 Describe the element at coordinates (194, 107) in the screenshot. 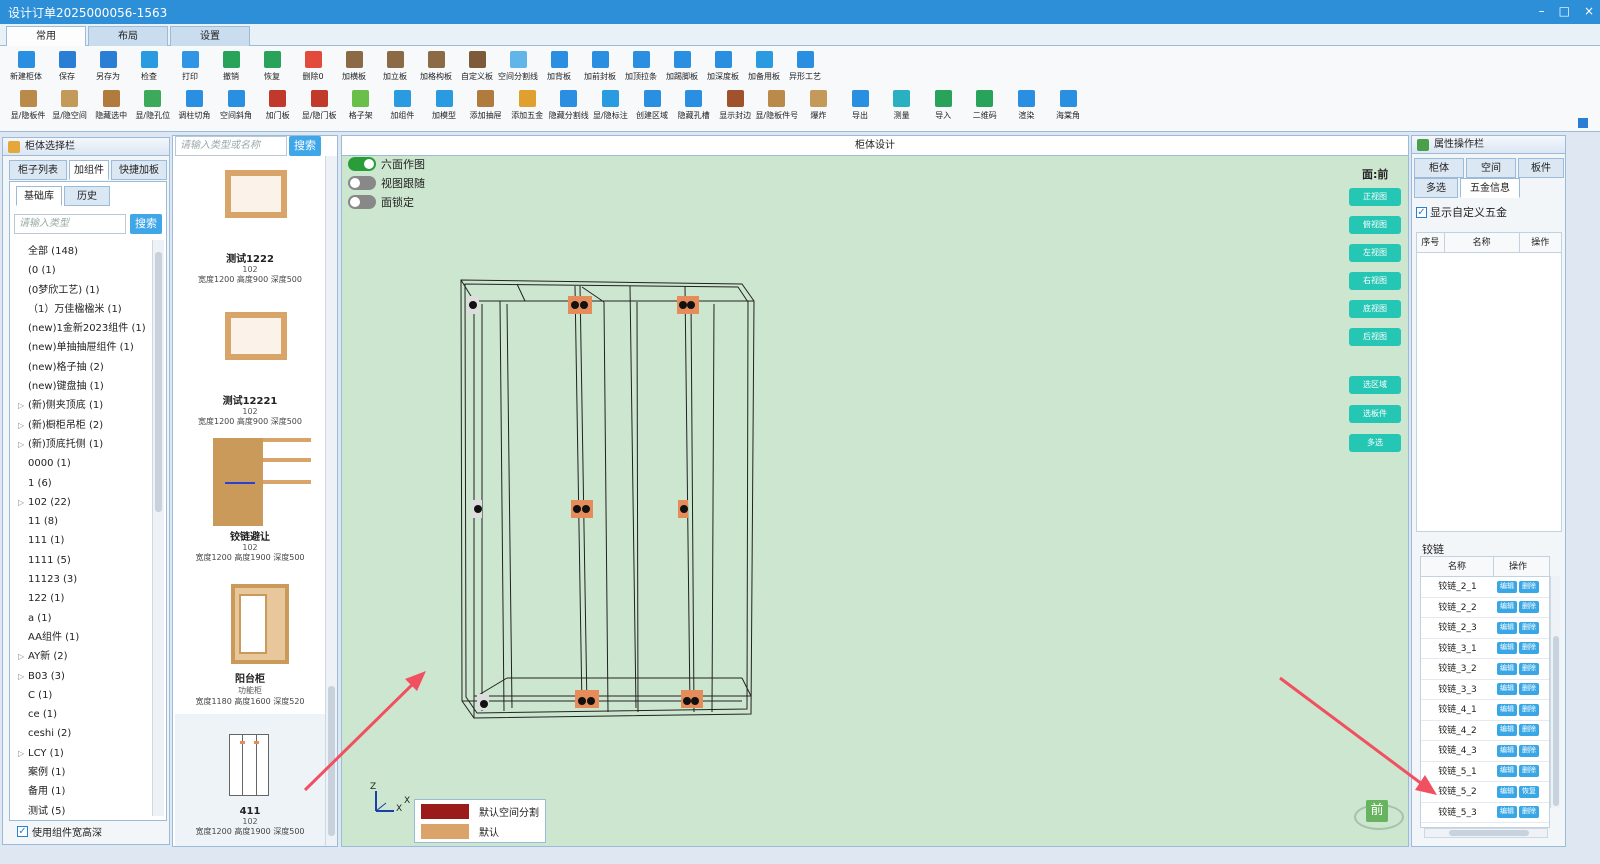

I see `ribbon-button-row2-4: 调柱切角` at that location.